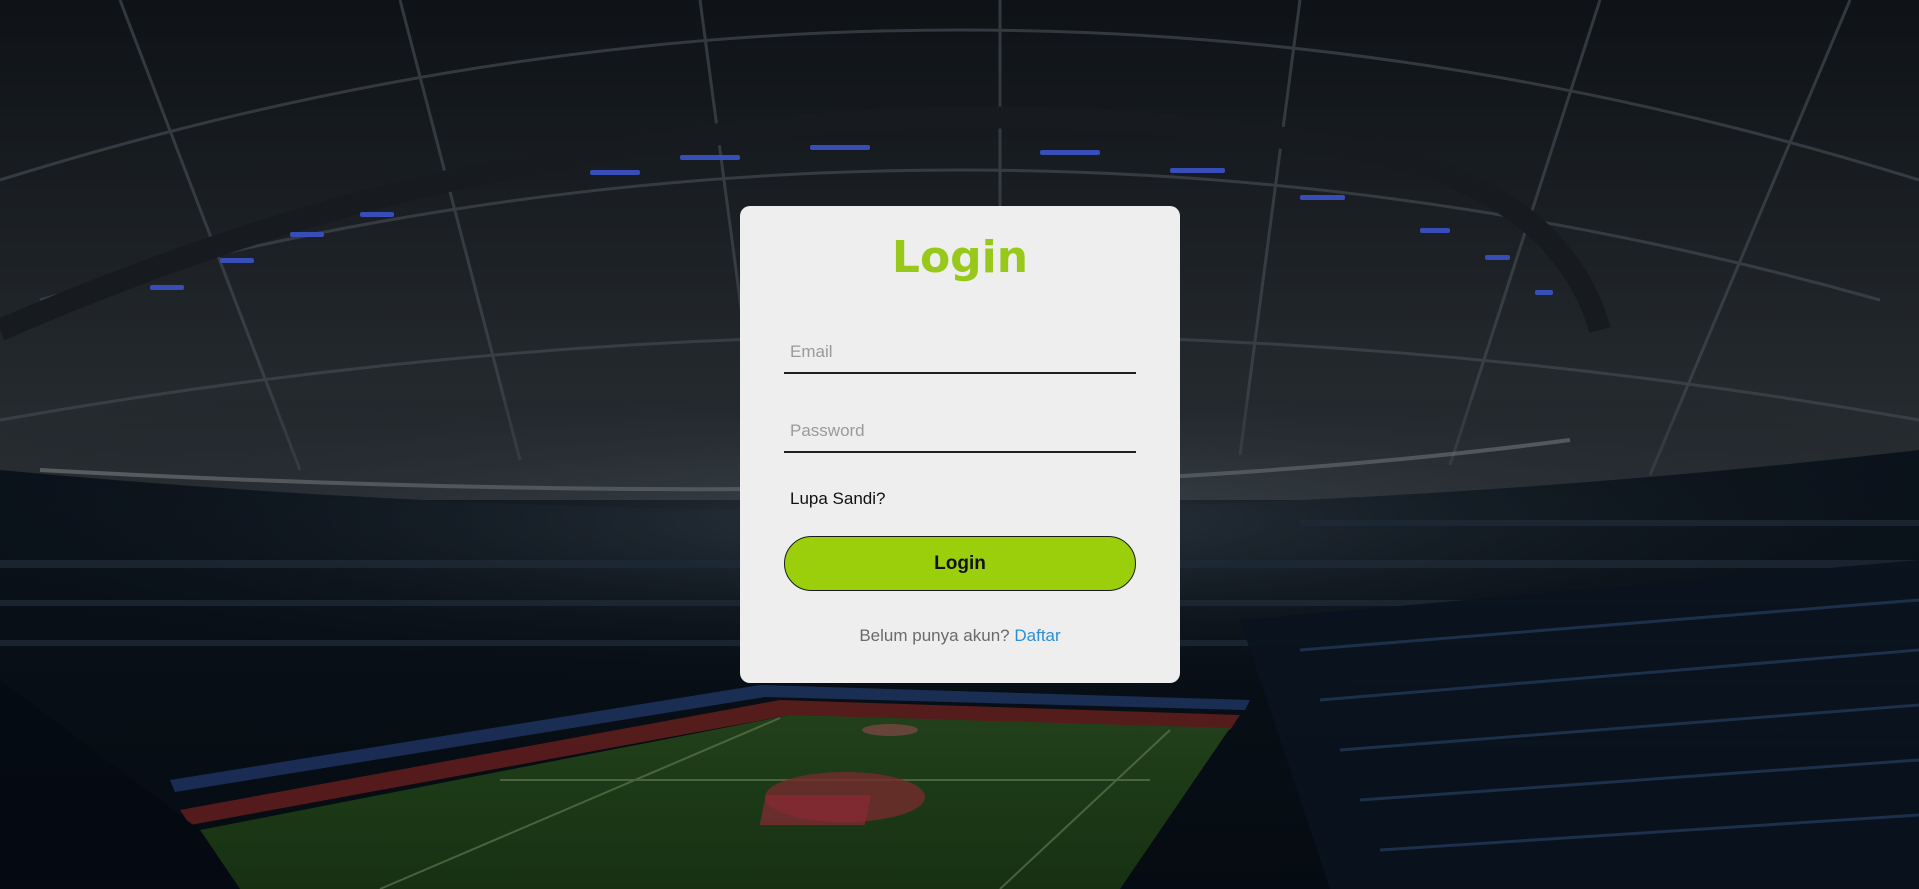 The image size is (1919, 889). I want to click on email-input, so click(960, 353).